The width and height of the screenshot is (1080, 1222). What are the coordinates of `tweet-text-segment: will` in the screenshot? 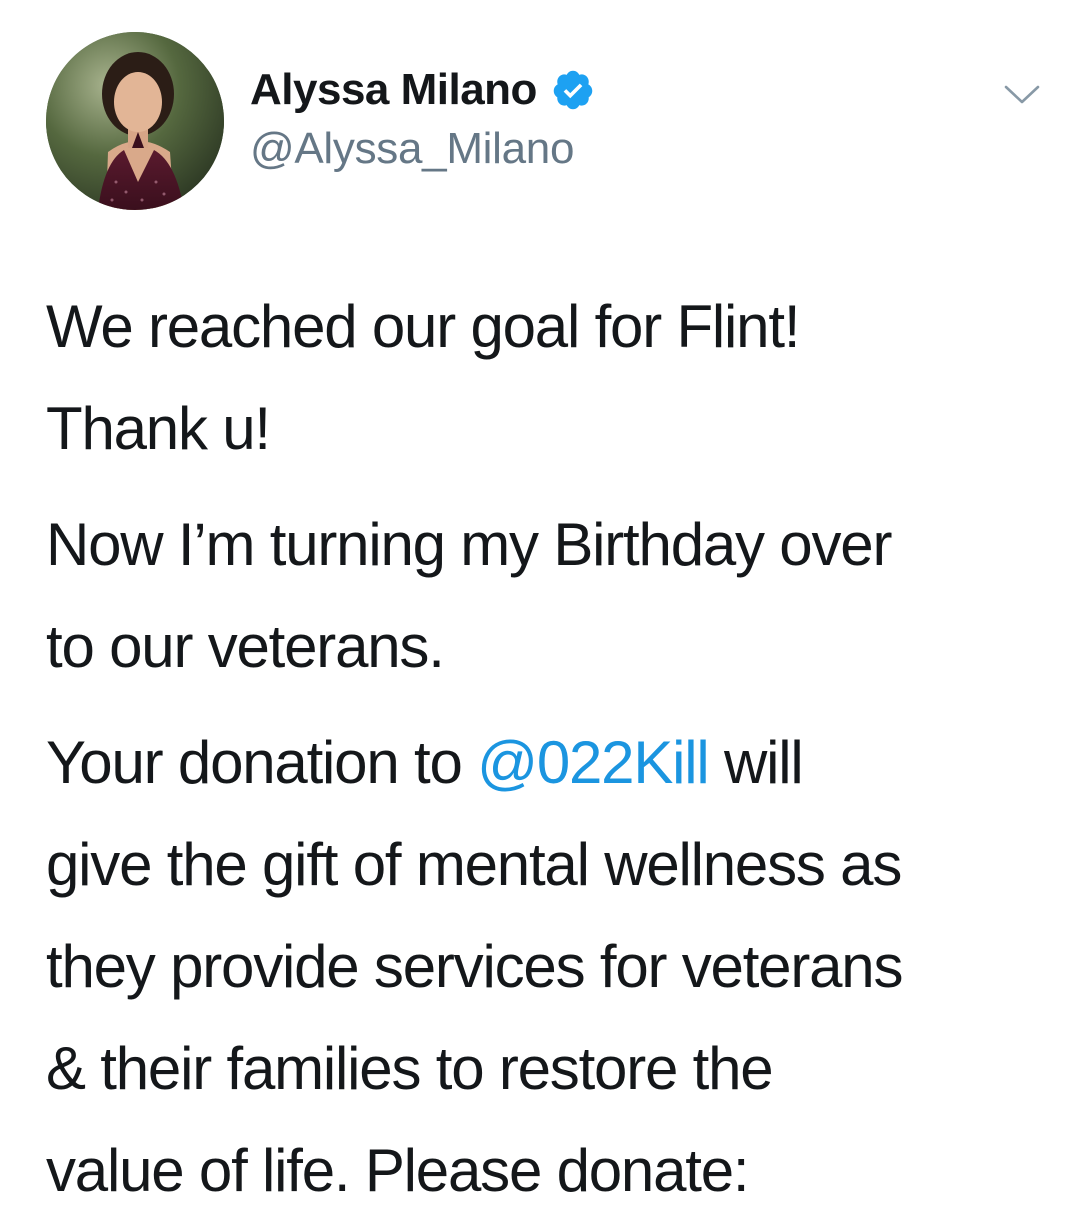 It's located at (756, 762).